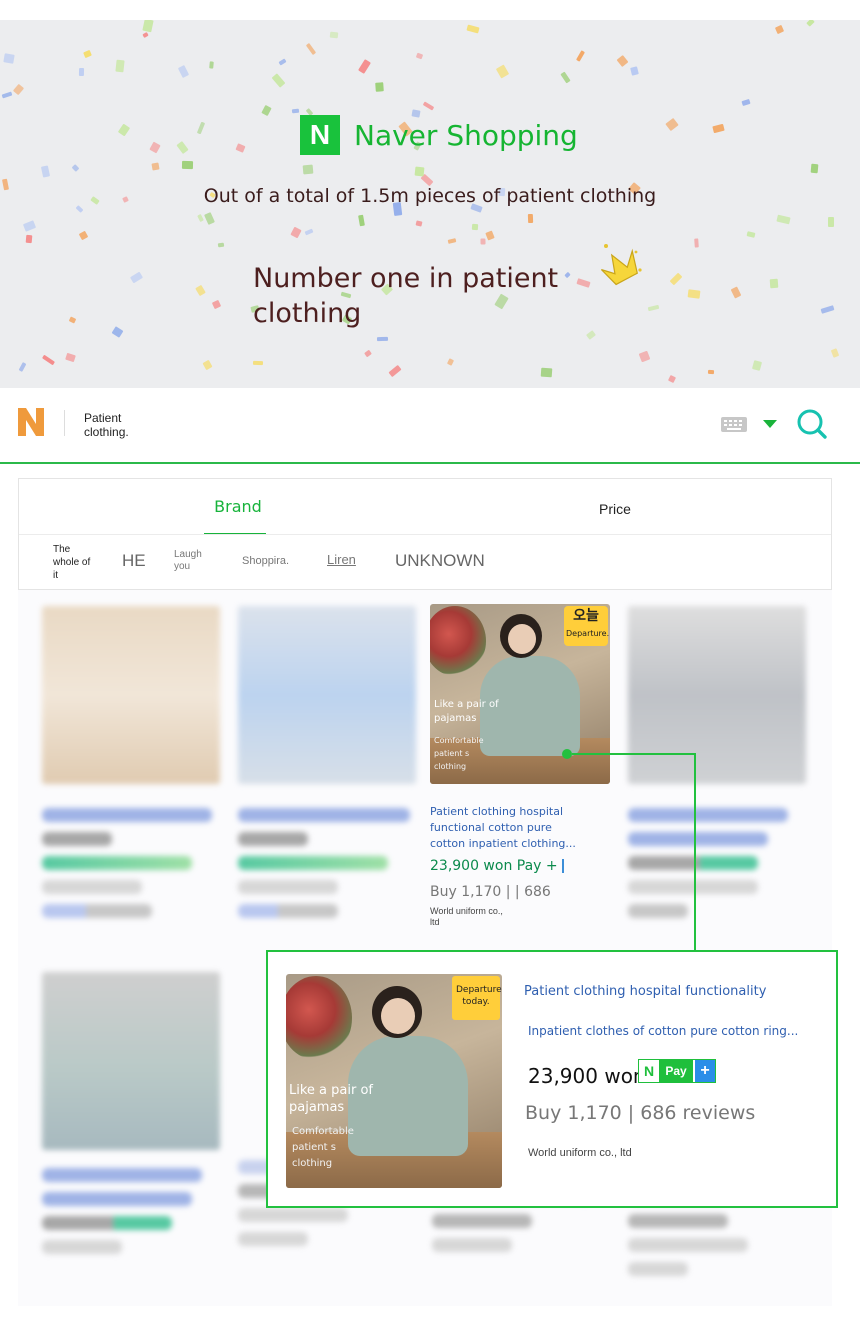  Describe the element at coordinates (440, 561) in the screenshot. I see `brand-chip-unknown: UNKNOWN` at that location.